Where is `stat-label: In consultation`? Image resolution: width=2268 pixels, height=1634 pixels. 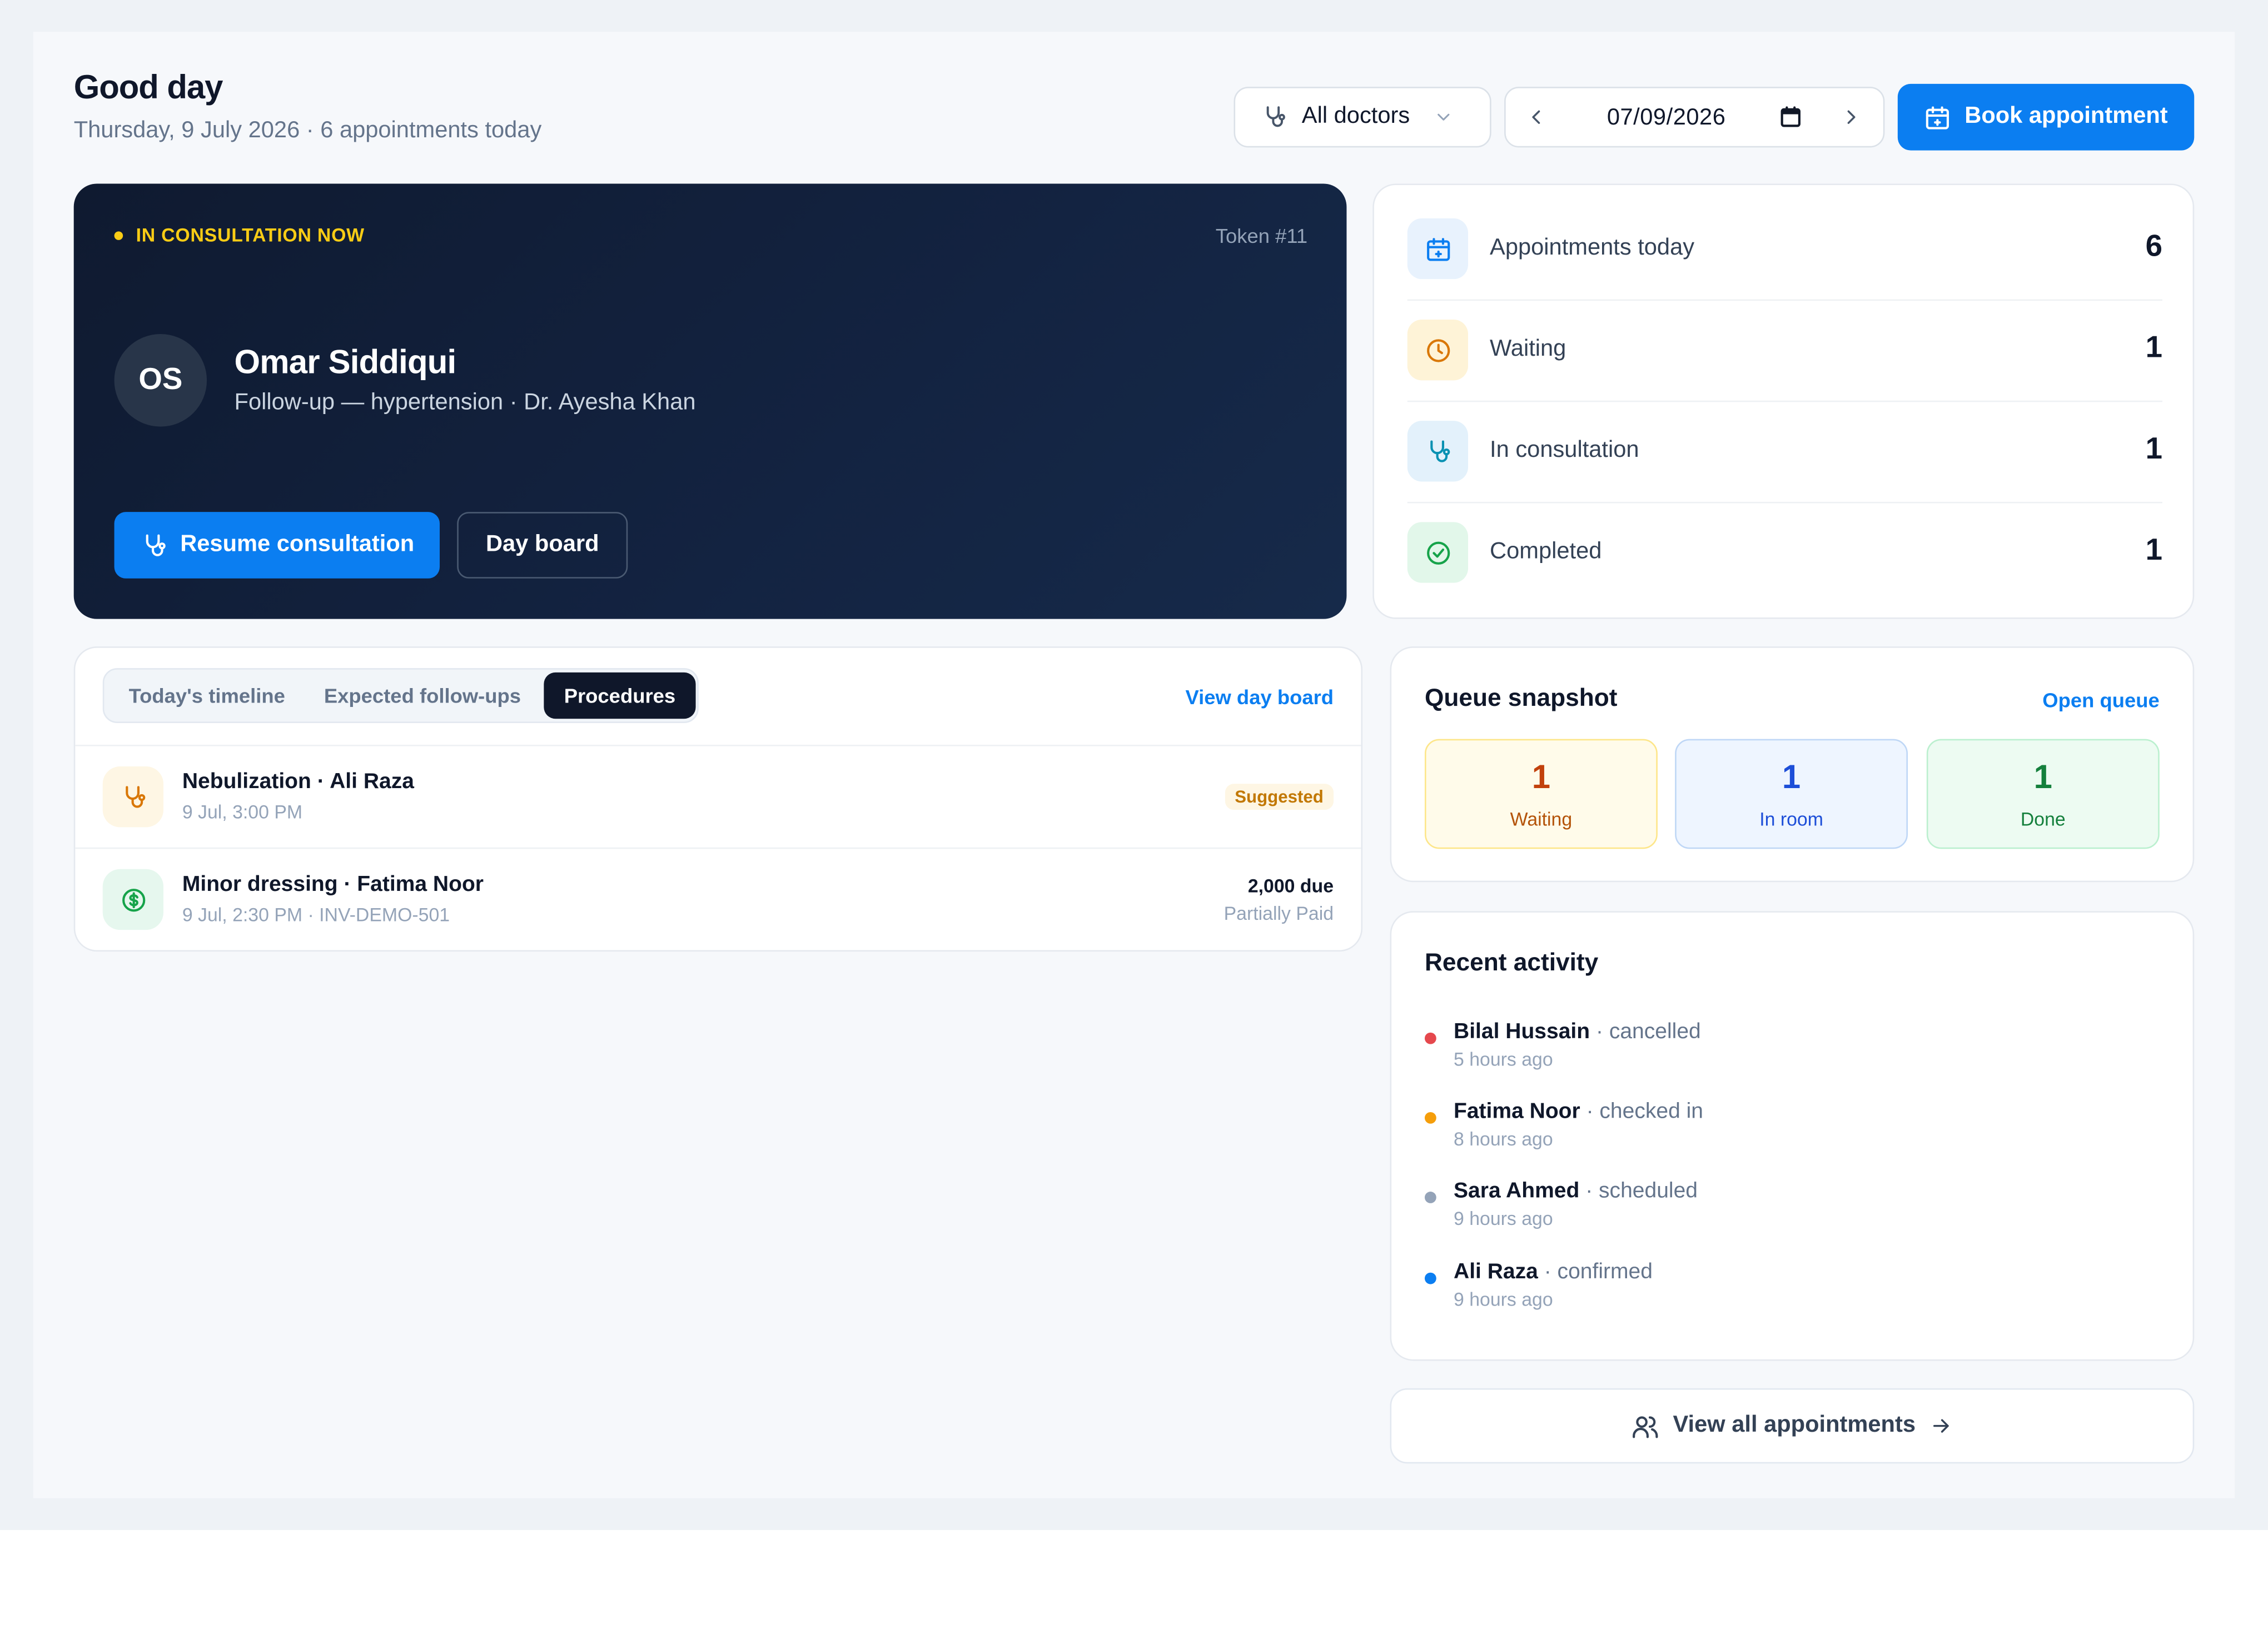 stat-label: In consultation is located at coordinates (1564, 451).